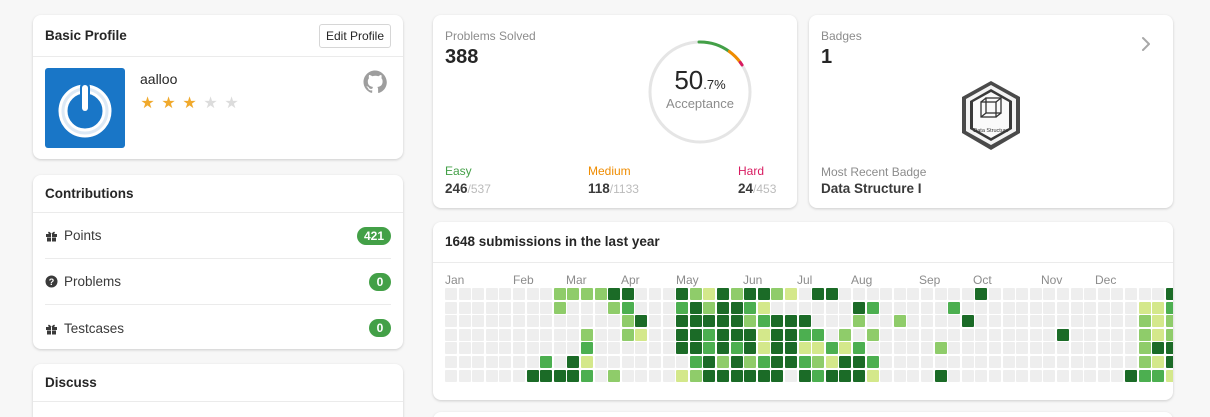 The height and width of the screenshot is (417, 1210). Describe the element at coordinates (375, 82) in the screenshot. I see `github-icon` at that location.